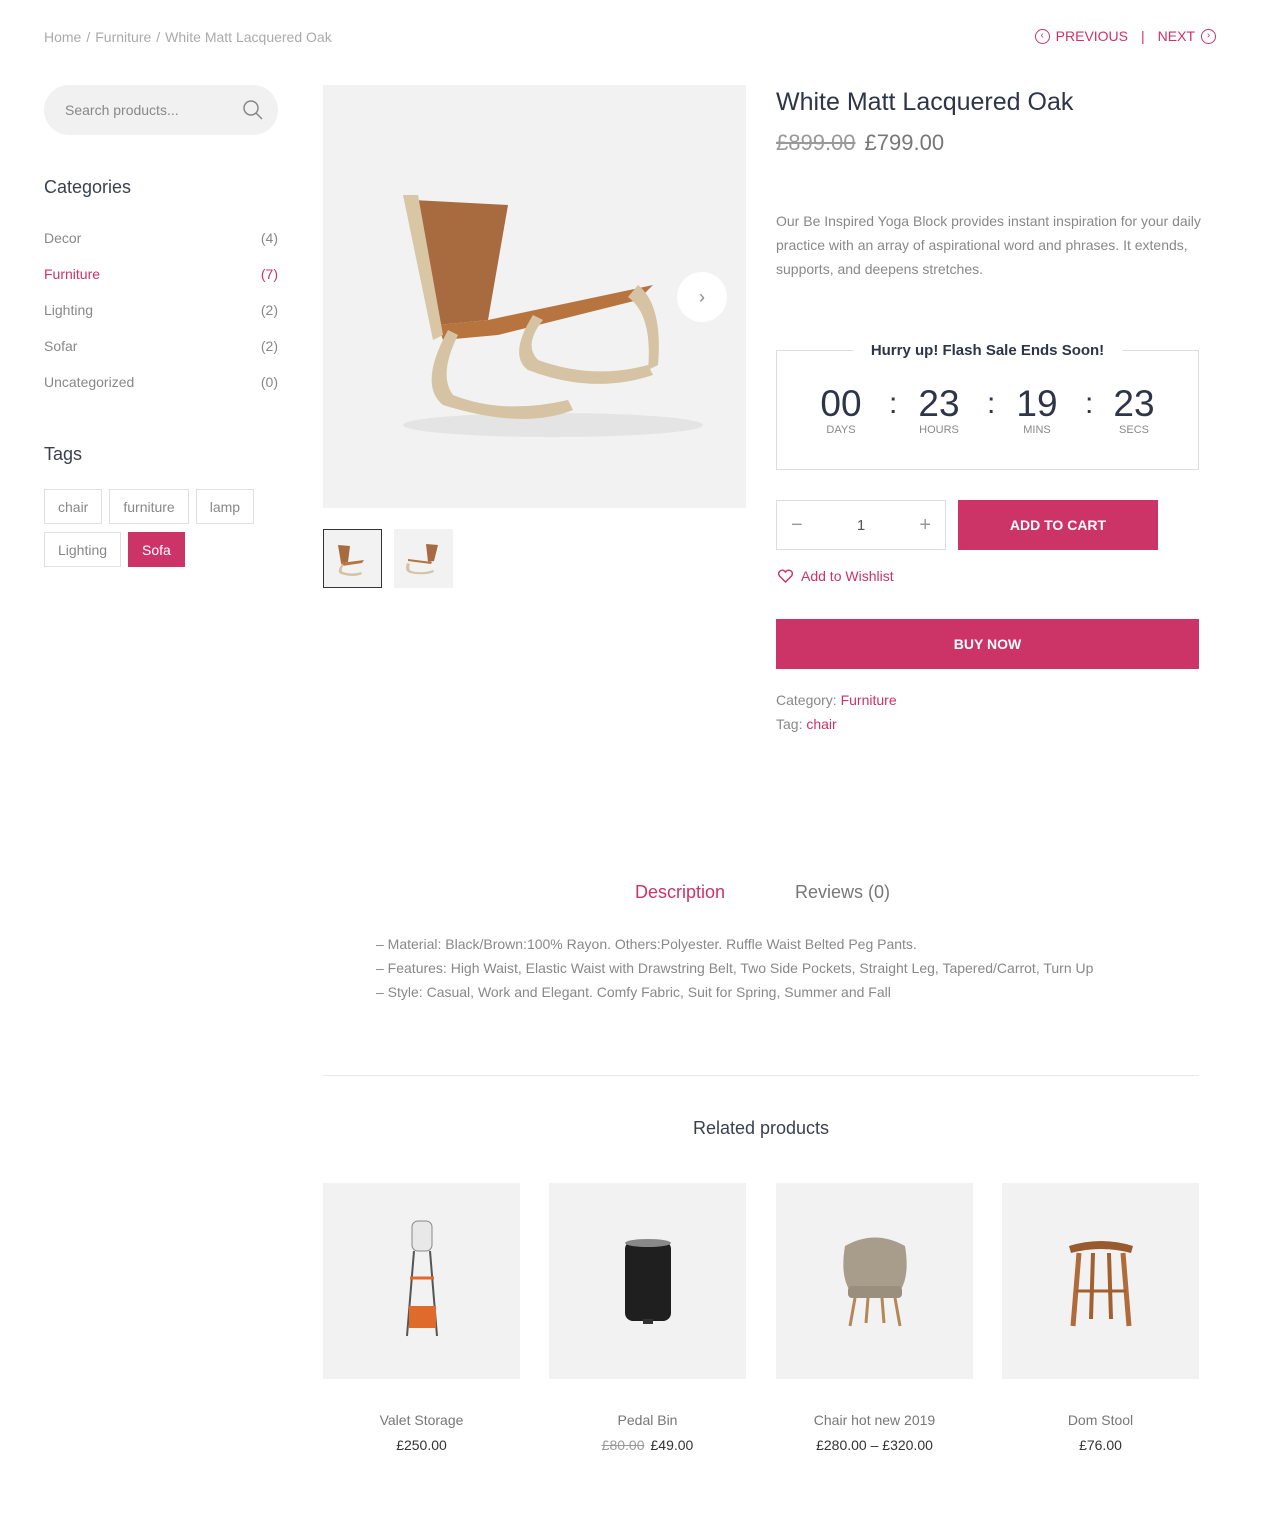 This screenshot has width=1271, height=1528. Describe the element at coordinates (225, 506) in the screenshot. I see `tag-lamp: lamp` at that location.